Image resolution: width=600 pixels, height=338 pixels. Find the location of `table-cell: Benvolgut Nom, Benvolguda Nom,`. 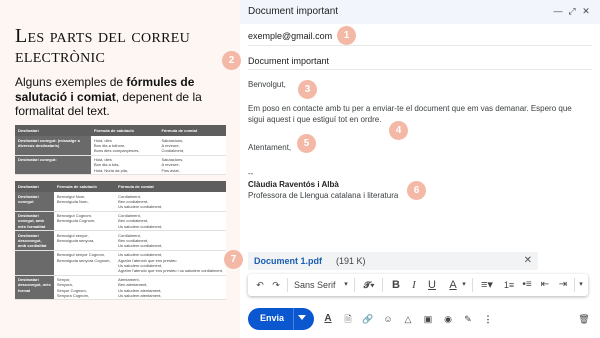

table-cell: Benvolgut Nom, Benvolguda Nom, is located at coordinates (84, 202).